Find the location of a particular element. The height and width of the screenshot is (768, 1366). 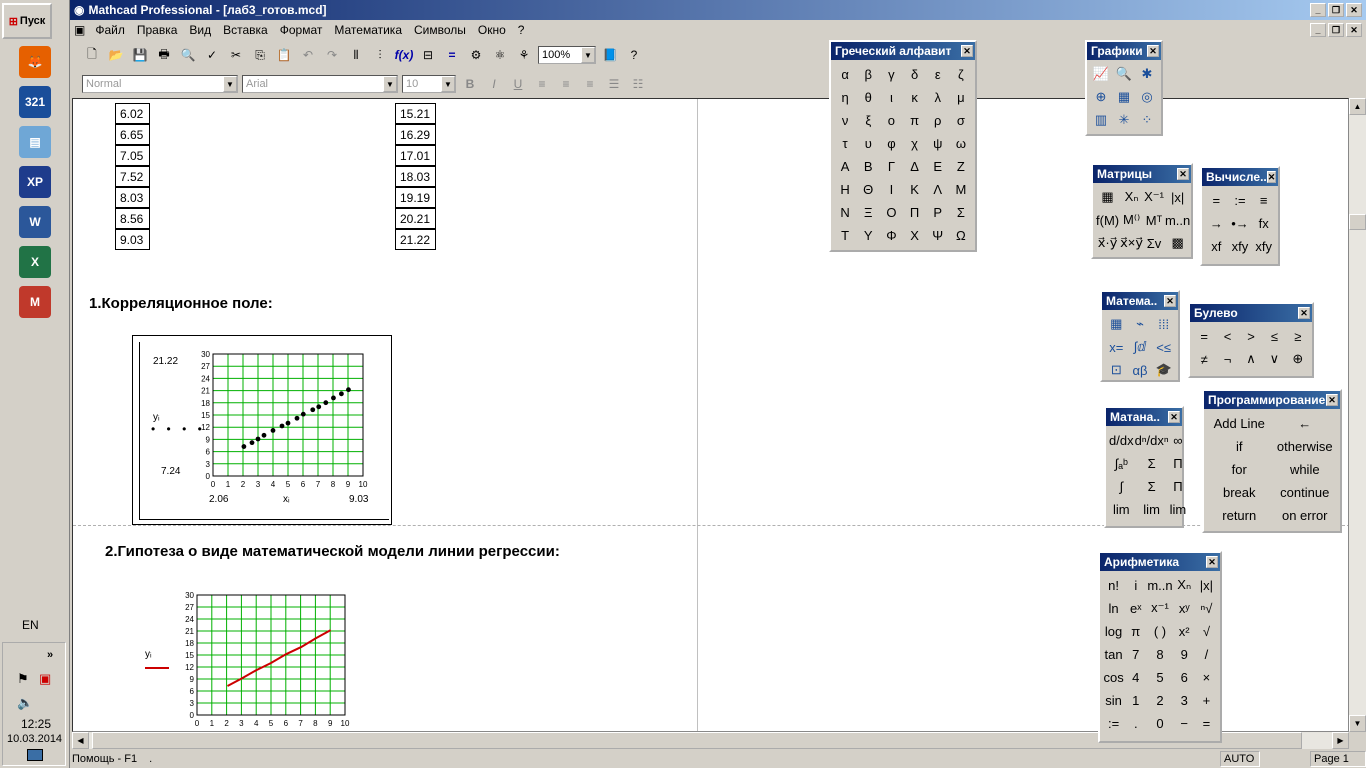

table-cell: 19.19 is located at coordinates (415, 197).